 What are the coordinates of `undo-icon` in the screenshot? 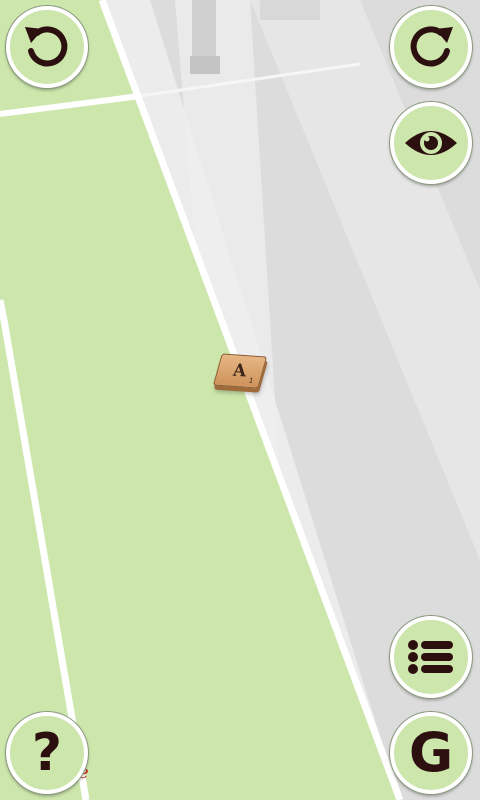 It's located at (46, 46).